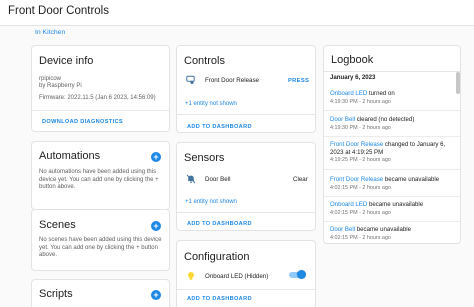 This screenshot has width=474, height=307. I want to click on page-title: Front Door Controls, so click(58, 11).